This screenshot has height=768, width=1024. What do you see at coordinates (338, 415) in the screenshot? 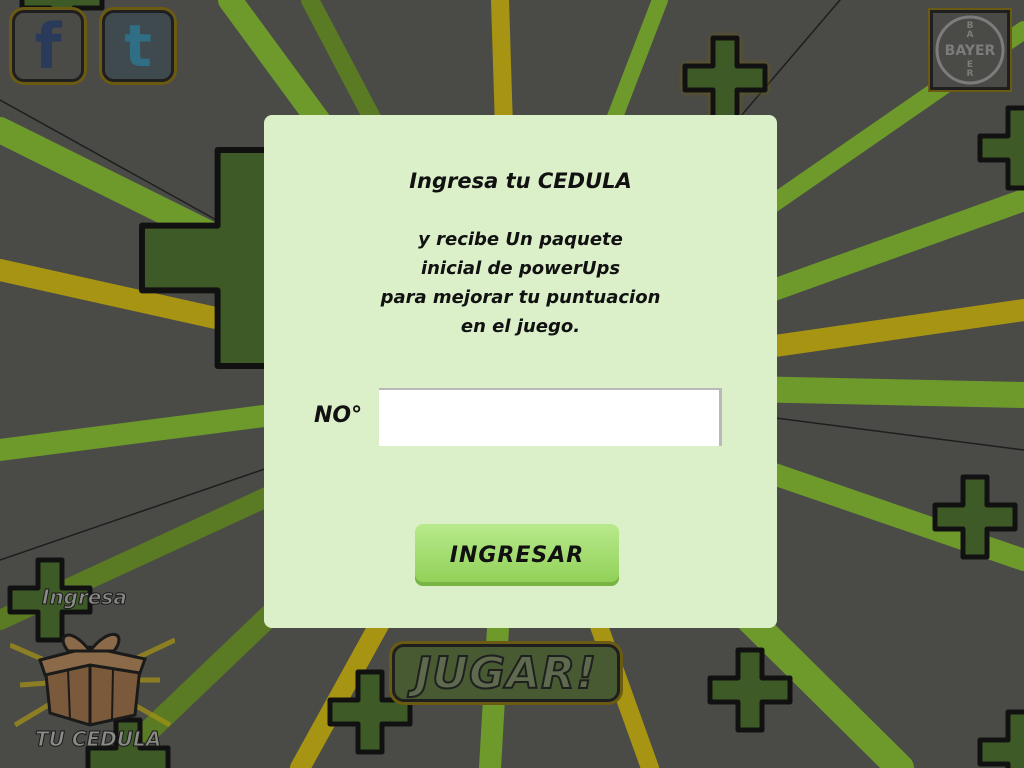
I see `cedula-number-label: NO°` at bounding box center [338, 415].